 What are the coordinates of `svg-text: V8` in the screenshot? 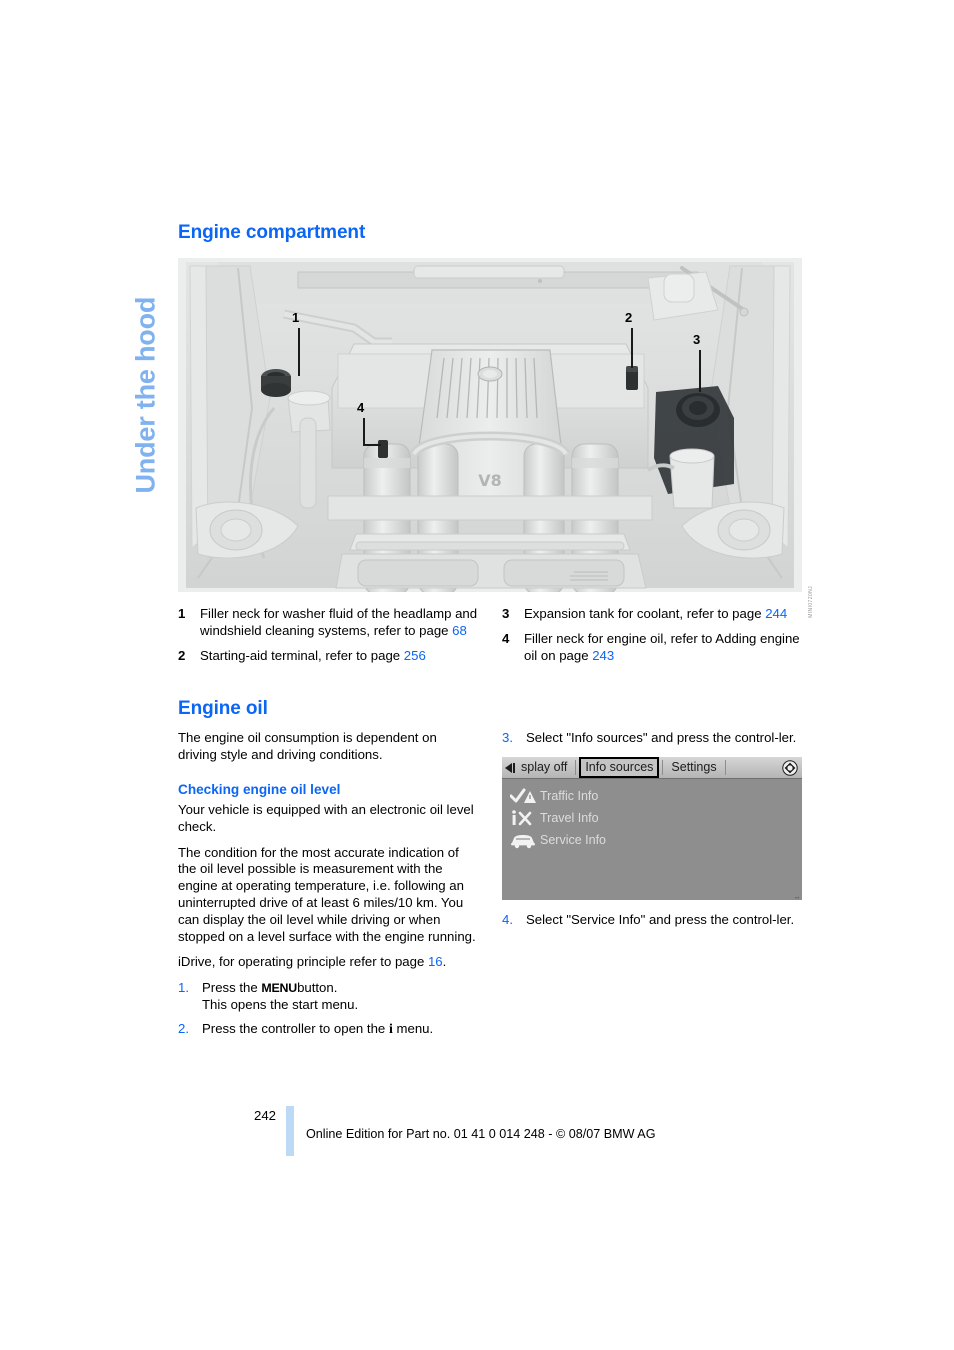 It's located at (490, 480).